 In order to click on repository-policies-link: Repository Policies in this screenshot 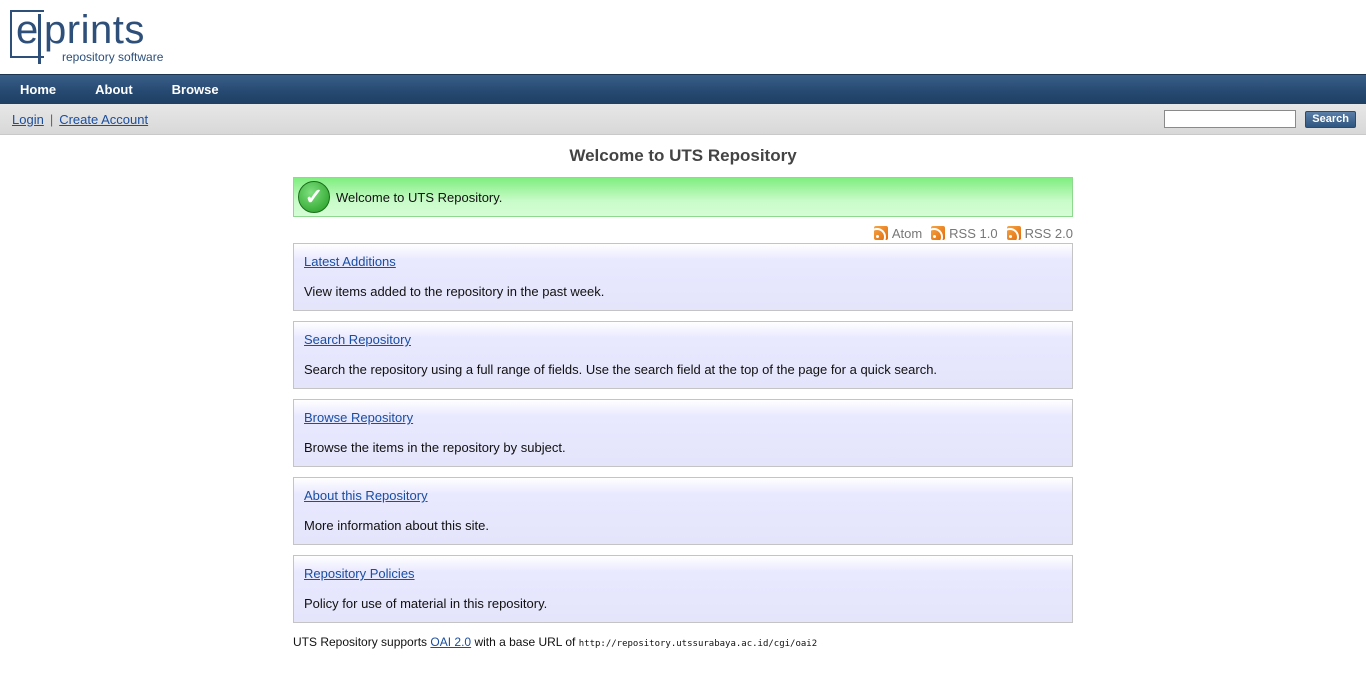, I will do `click(359, 574)`.